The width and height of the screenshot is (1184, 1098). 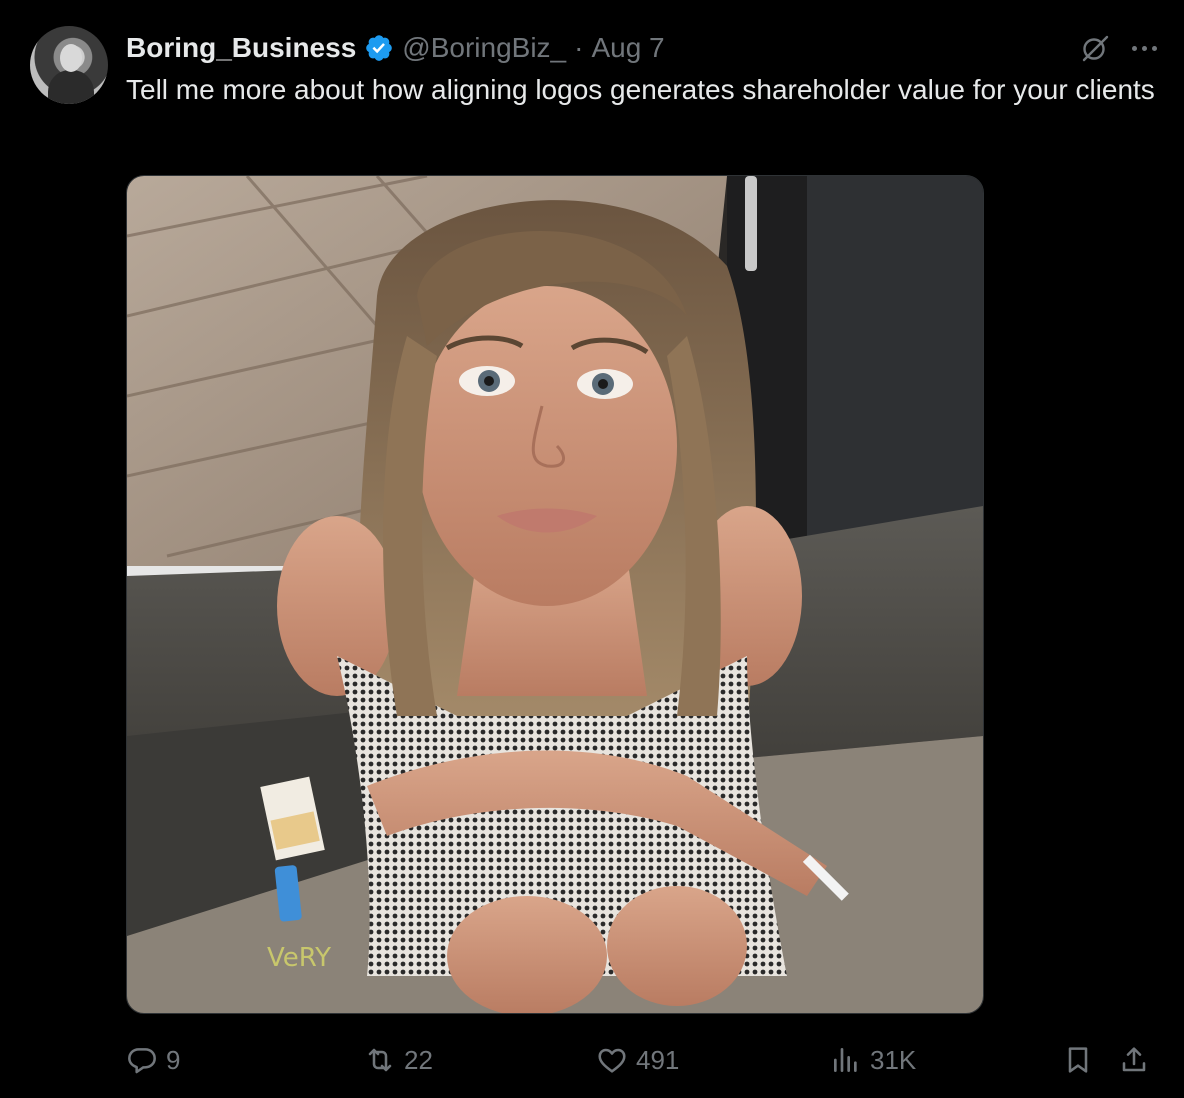 I want to click on share-icon, so click(x=1134, y=1059).